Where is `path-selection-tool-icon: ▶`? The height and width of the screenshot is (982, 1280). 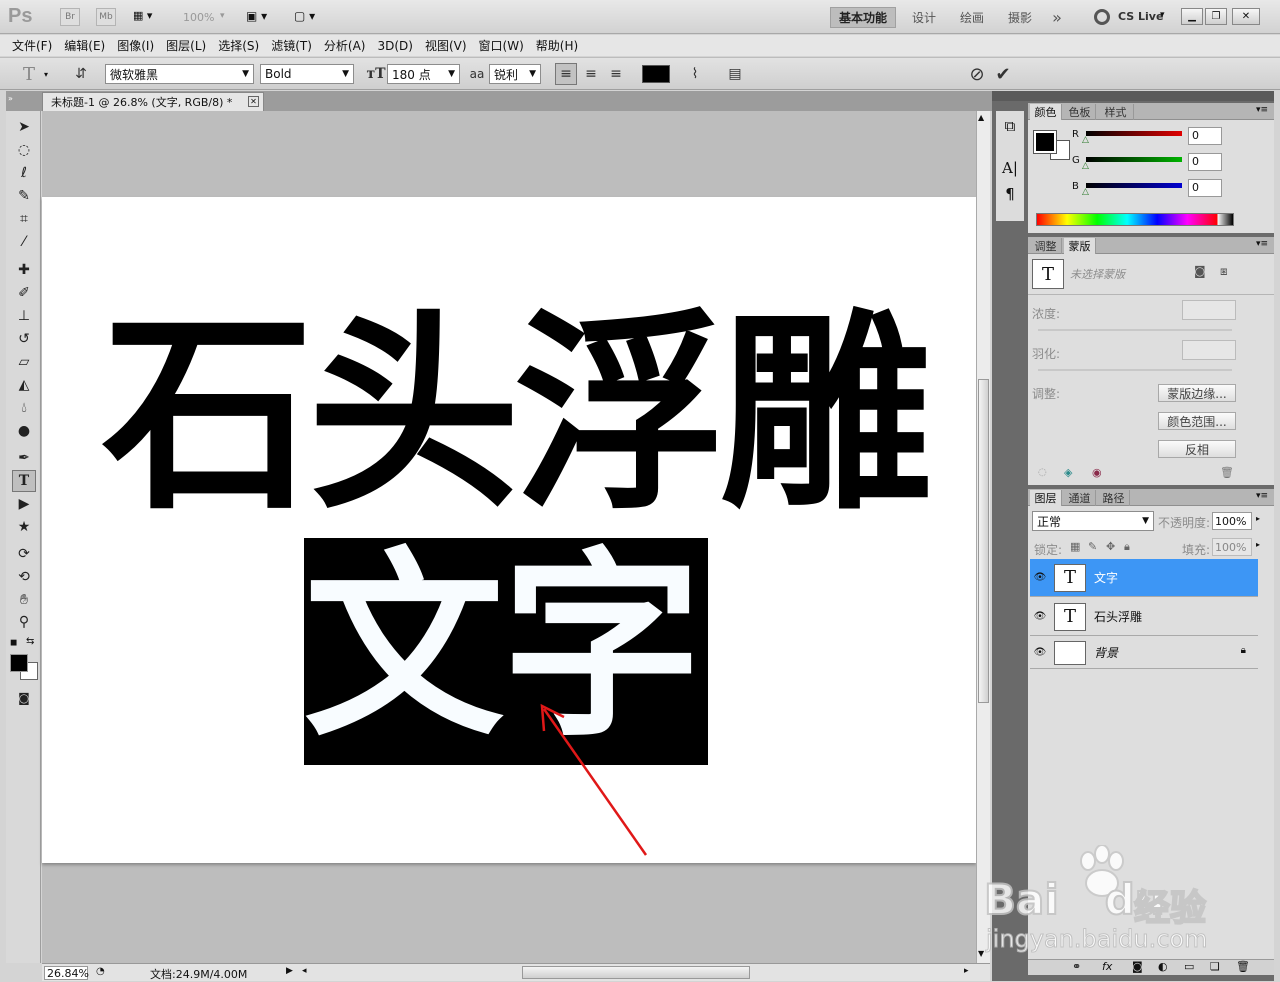
path-selection-tool-icon: ▶ is located at coordinates (24, 504).